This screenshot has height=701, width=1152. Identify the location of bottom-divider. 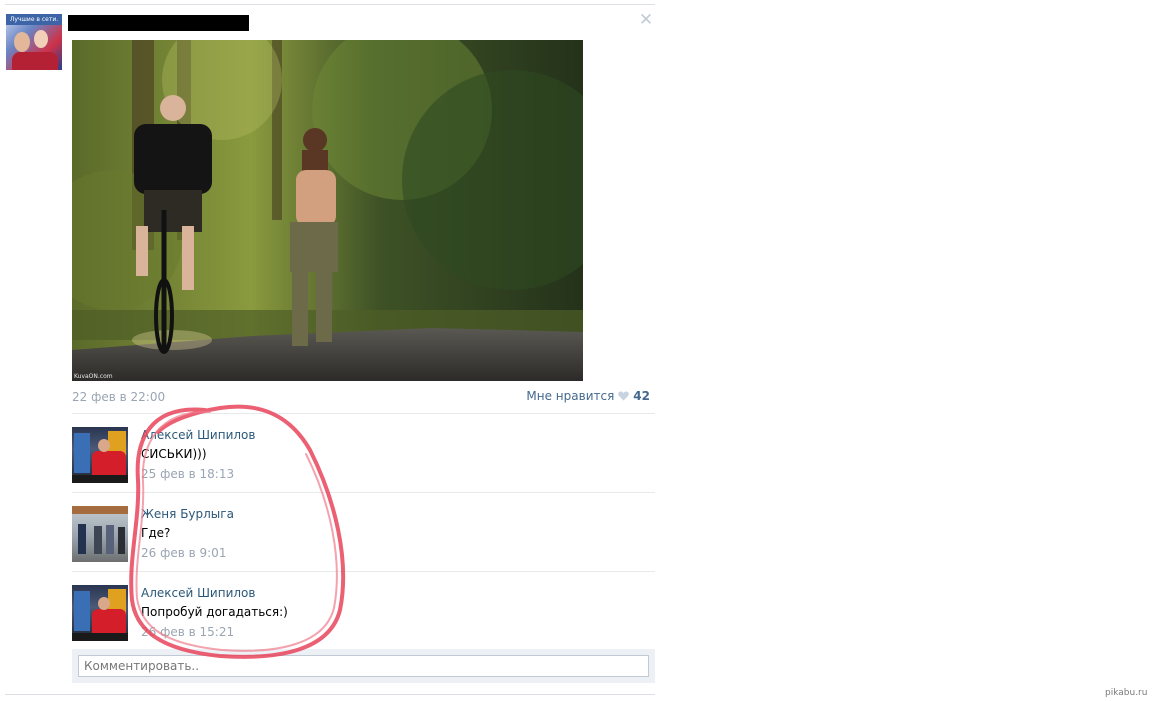
(330, 694).